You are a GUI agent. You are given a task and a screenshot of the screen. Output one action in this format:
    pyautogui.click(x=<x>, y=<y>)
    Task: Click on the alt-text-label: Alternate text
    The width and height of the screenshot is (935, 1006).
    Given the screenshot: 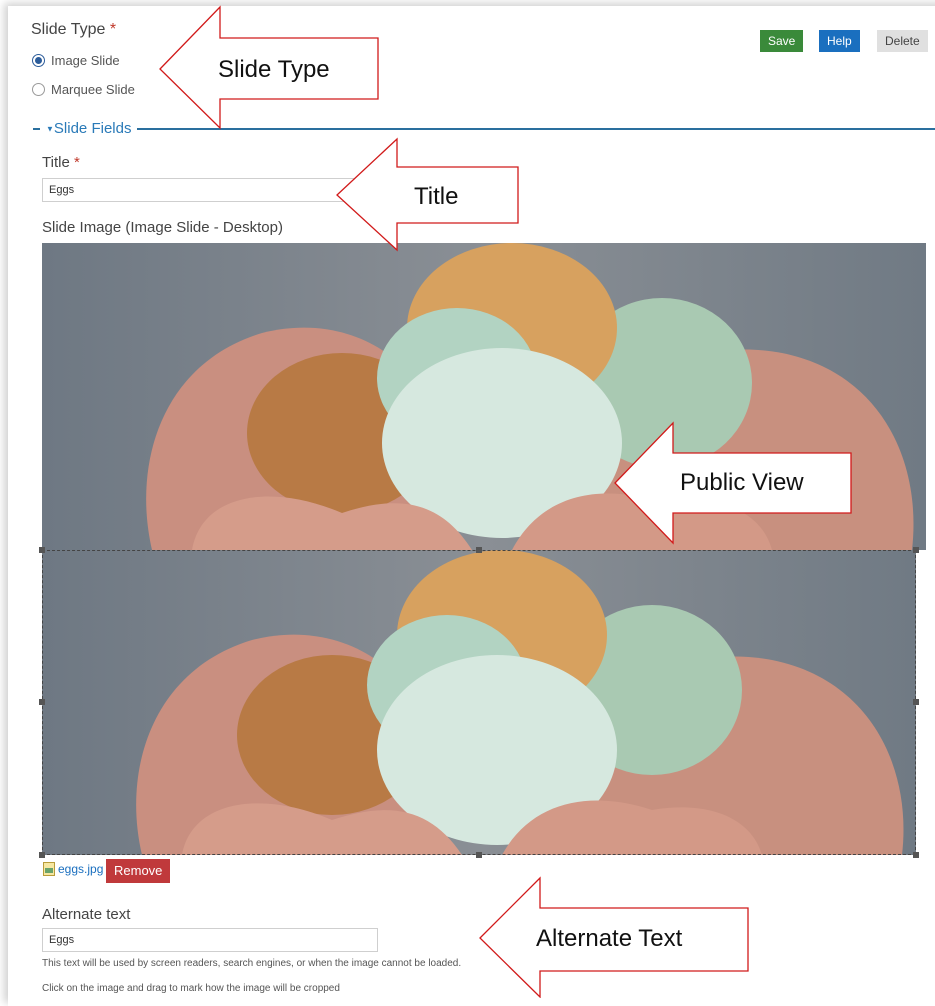 What is the action you would take?
    pyautogui.click(x=86, y=914)
    